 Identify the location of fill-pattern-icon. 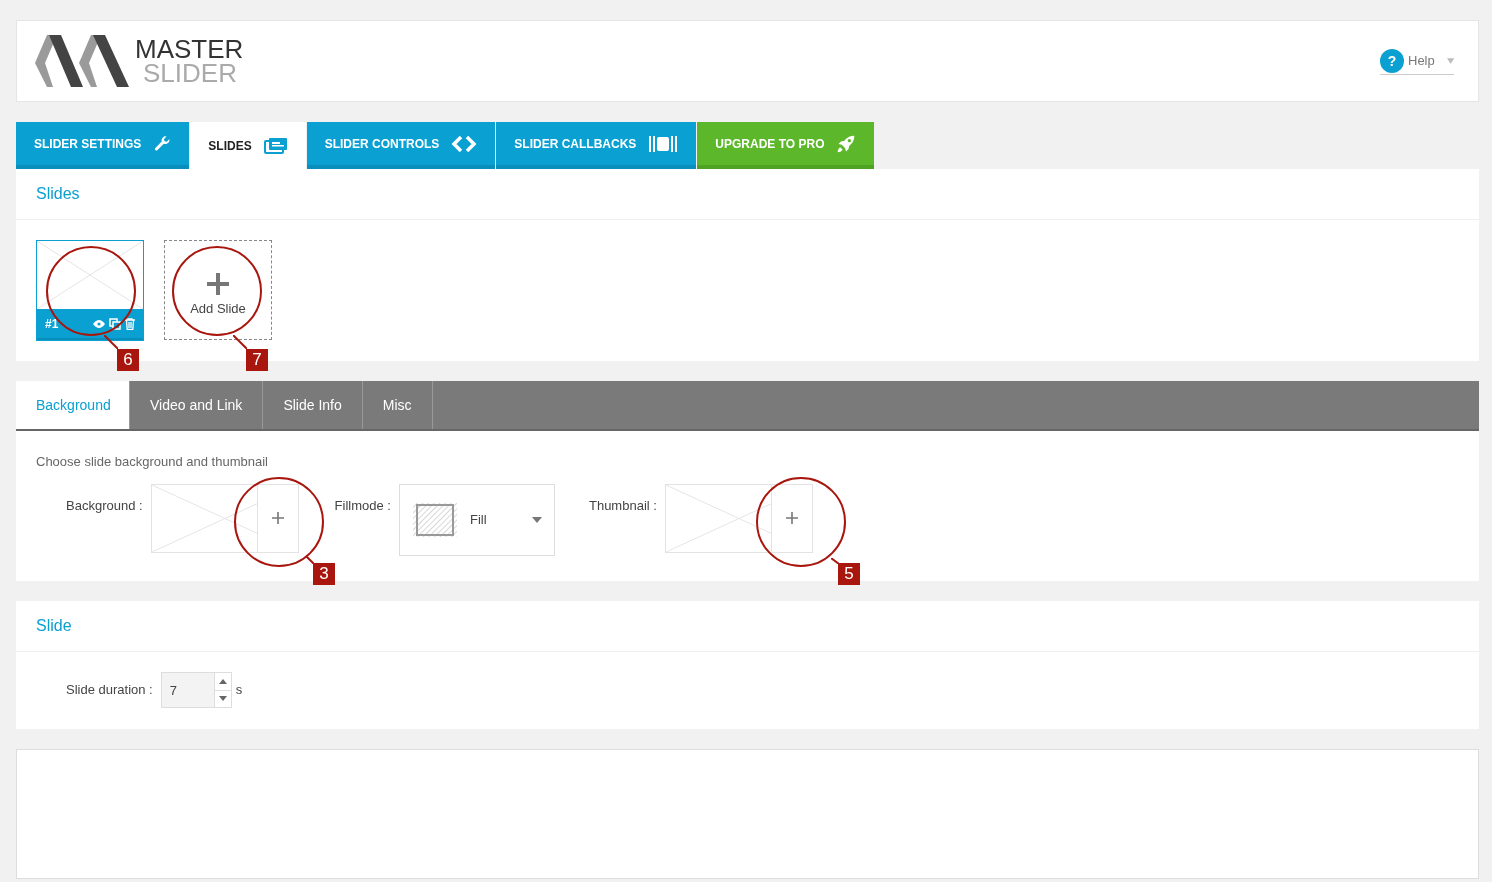
(434, 519).